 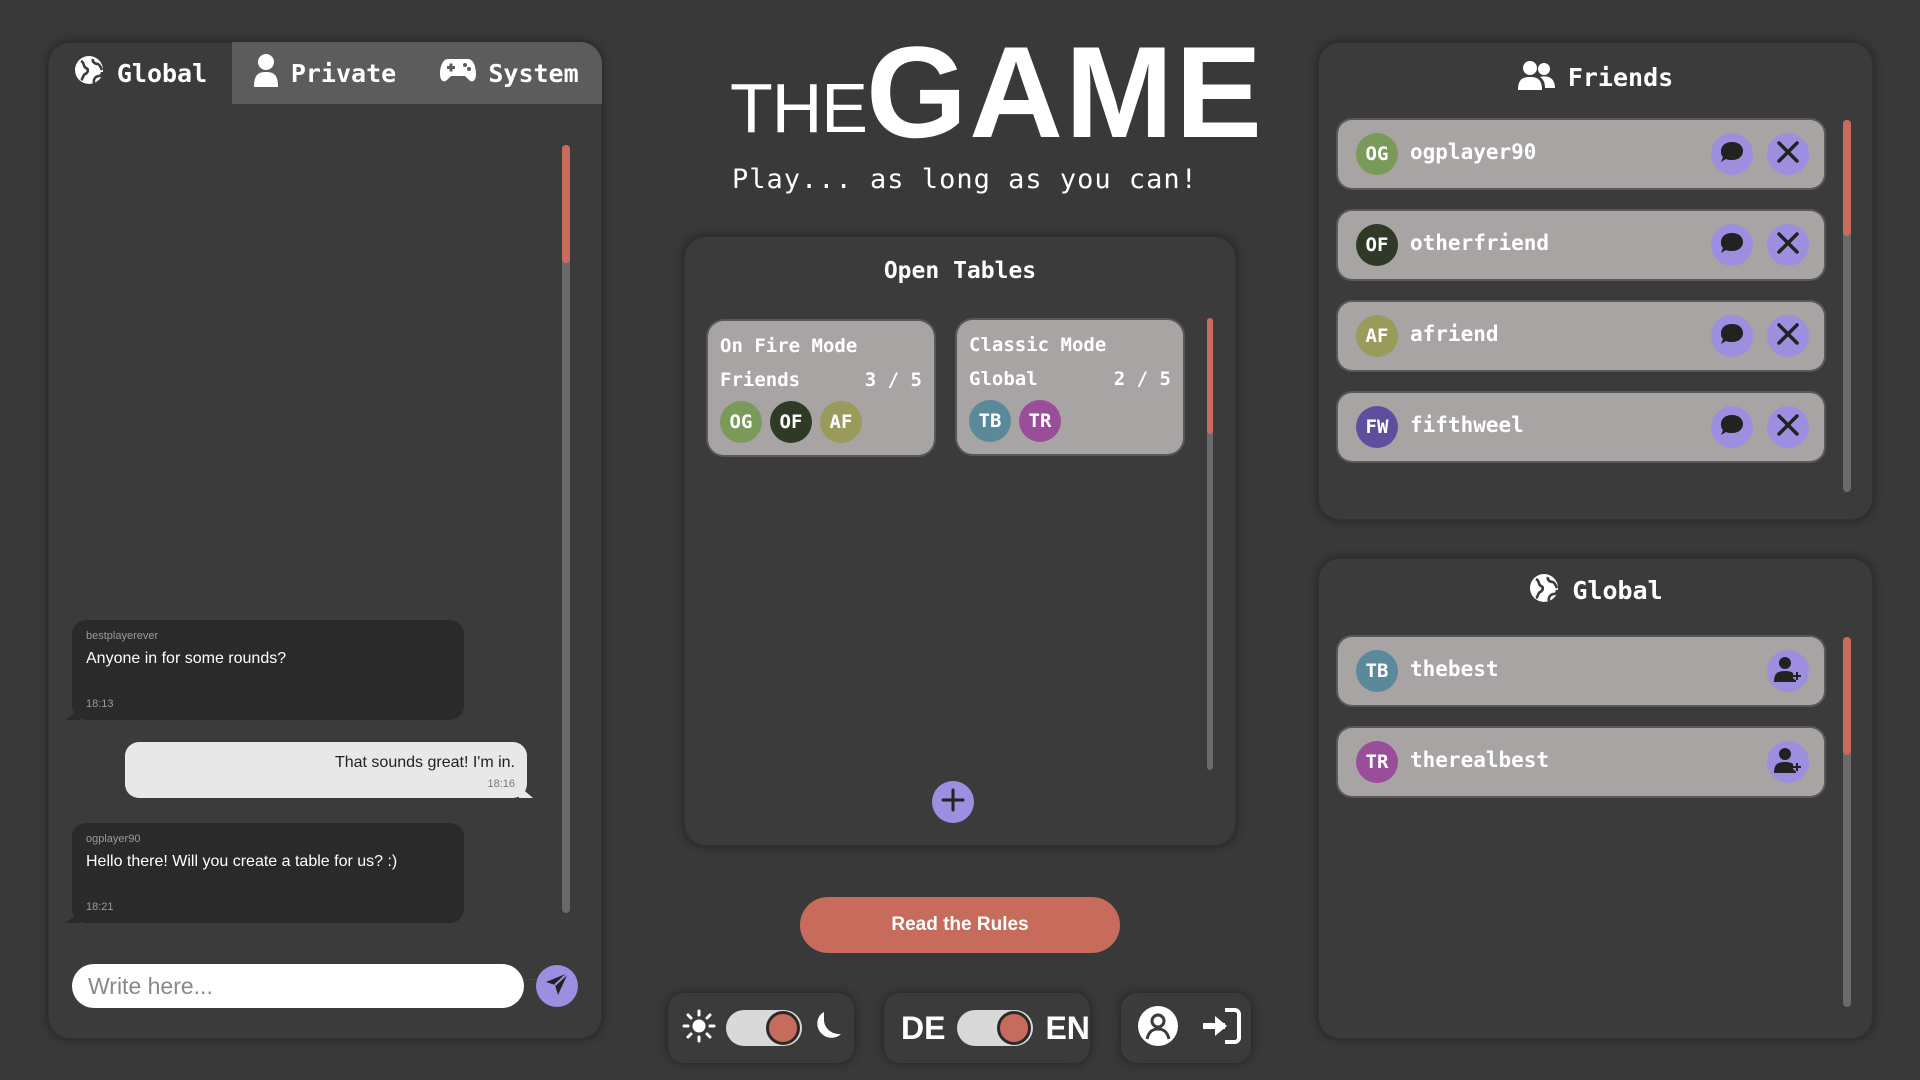 I want to click on friends-title: Friends, so click(x=1620, y=77).